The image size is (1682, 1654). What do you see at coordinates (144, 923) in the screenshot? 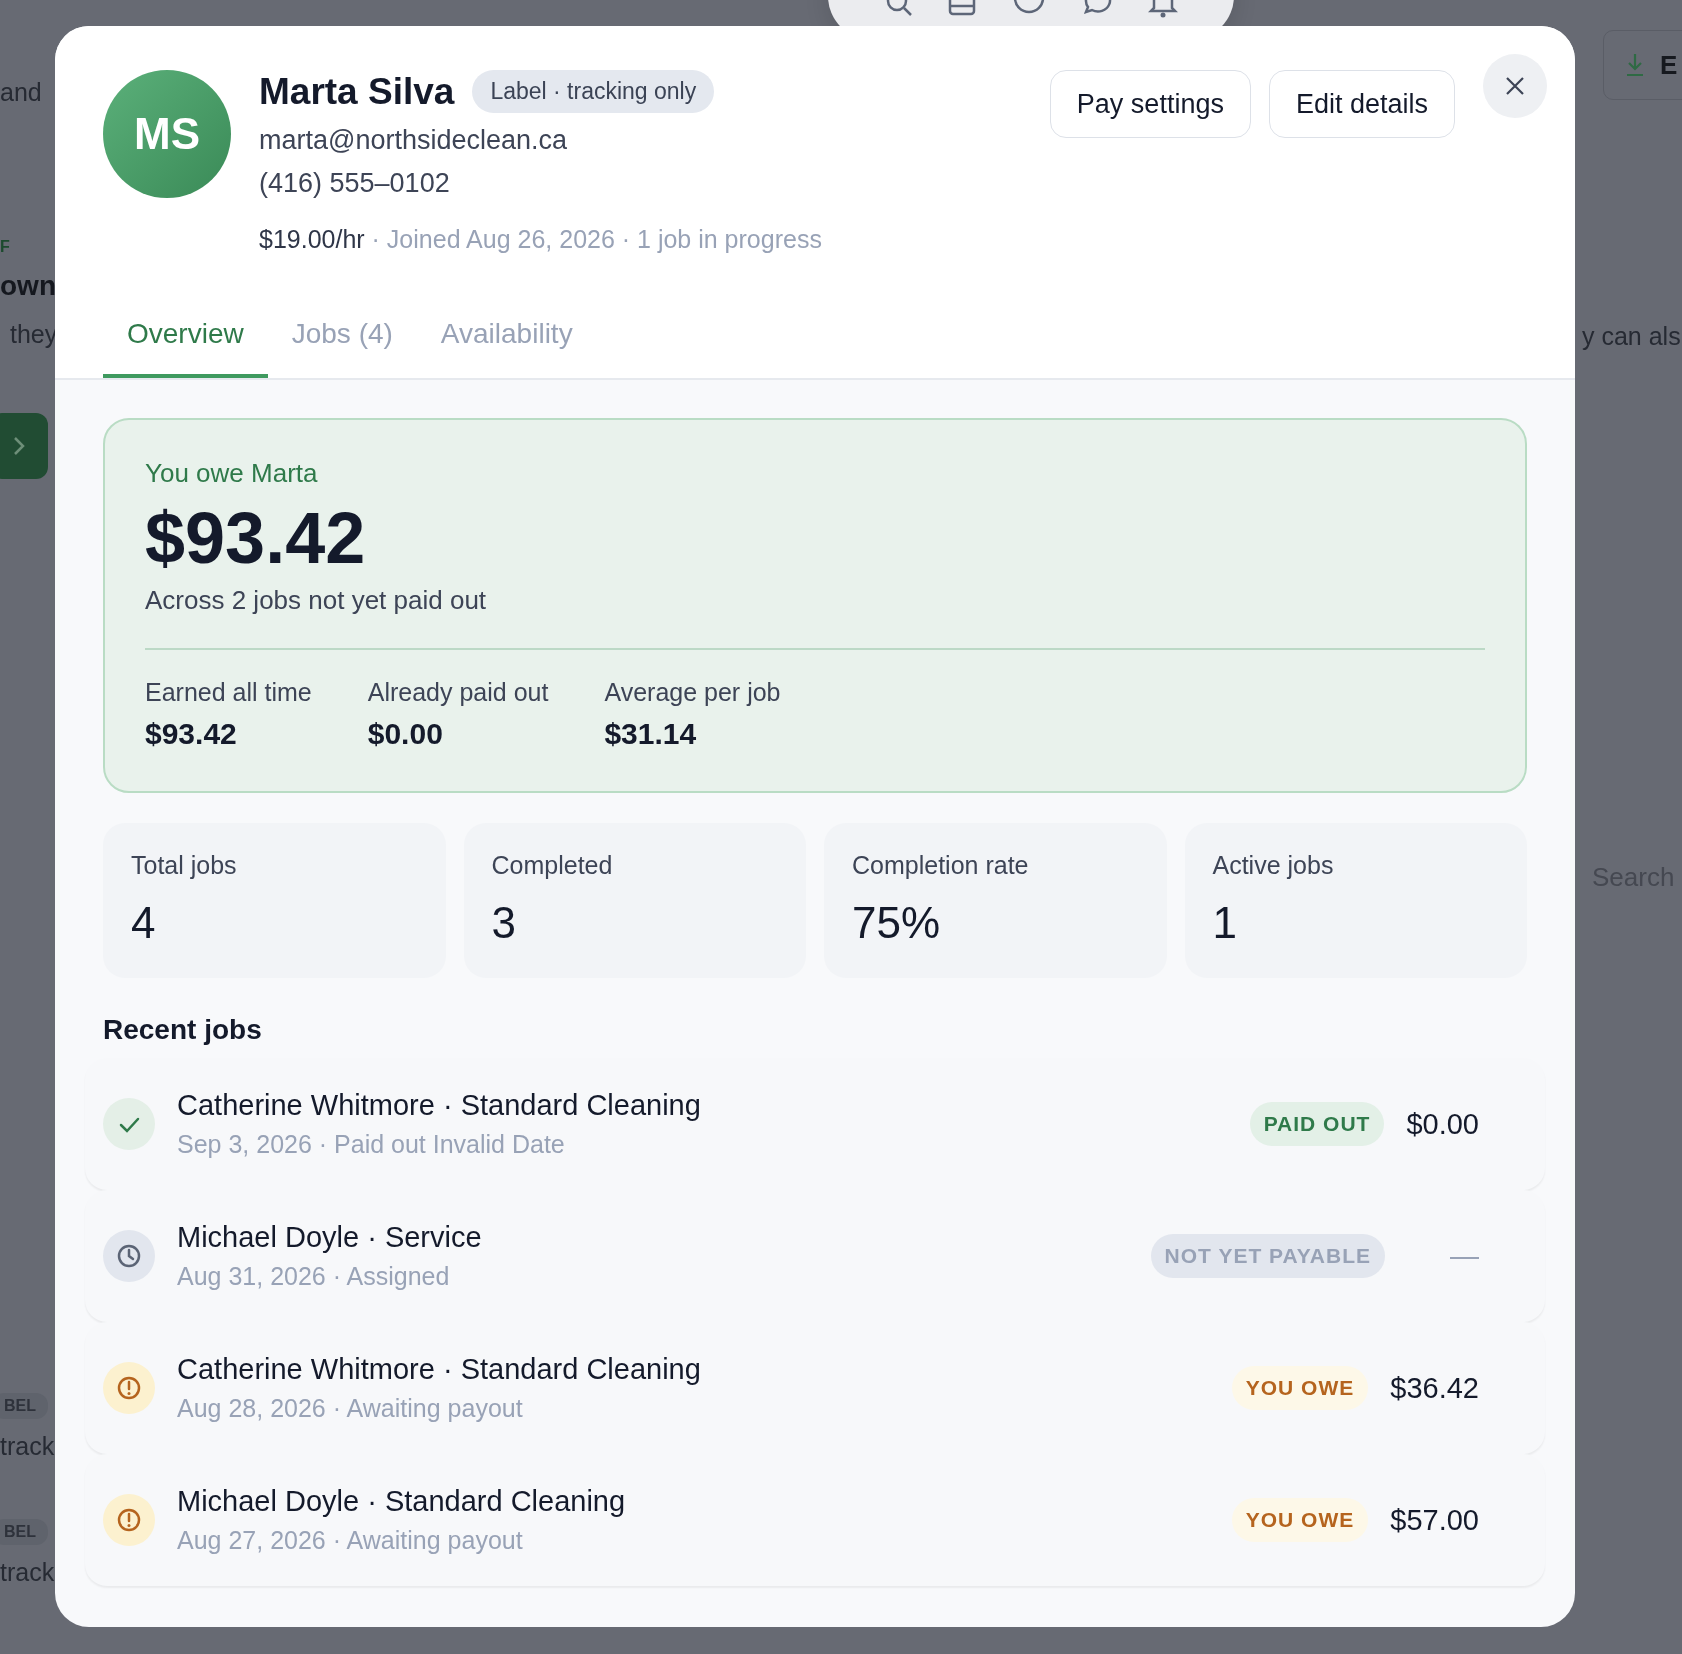
I see `metric-value: 4` at bounding box center [144, 923].